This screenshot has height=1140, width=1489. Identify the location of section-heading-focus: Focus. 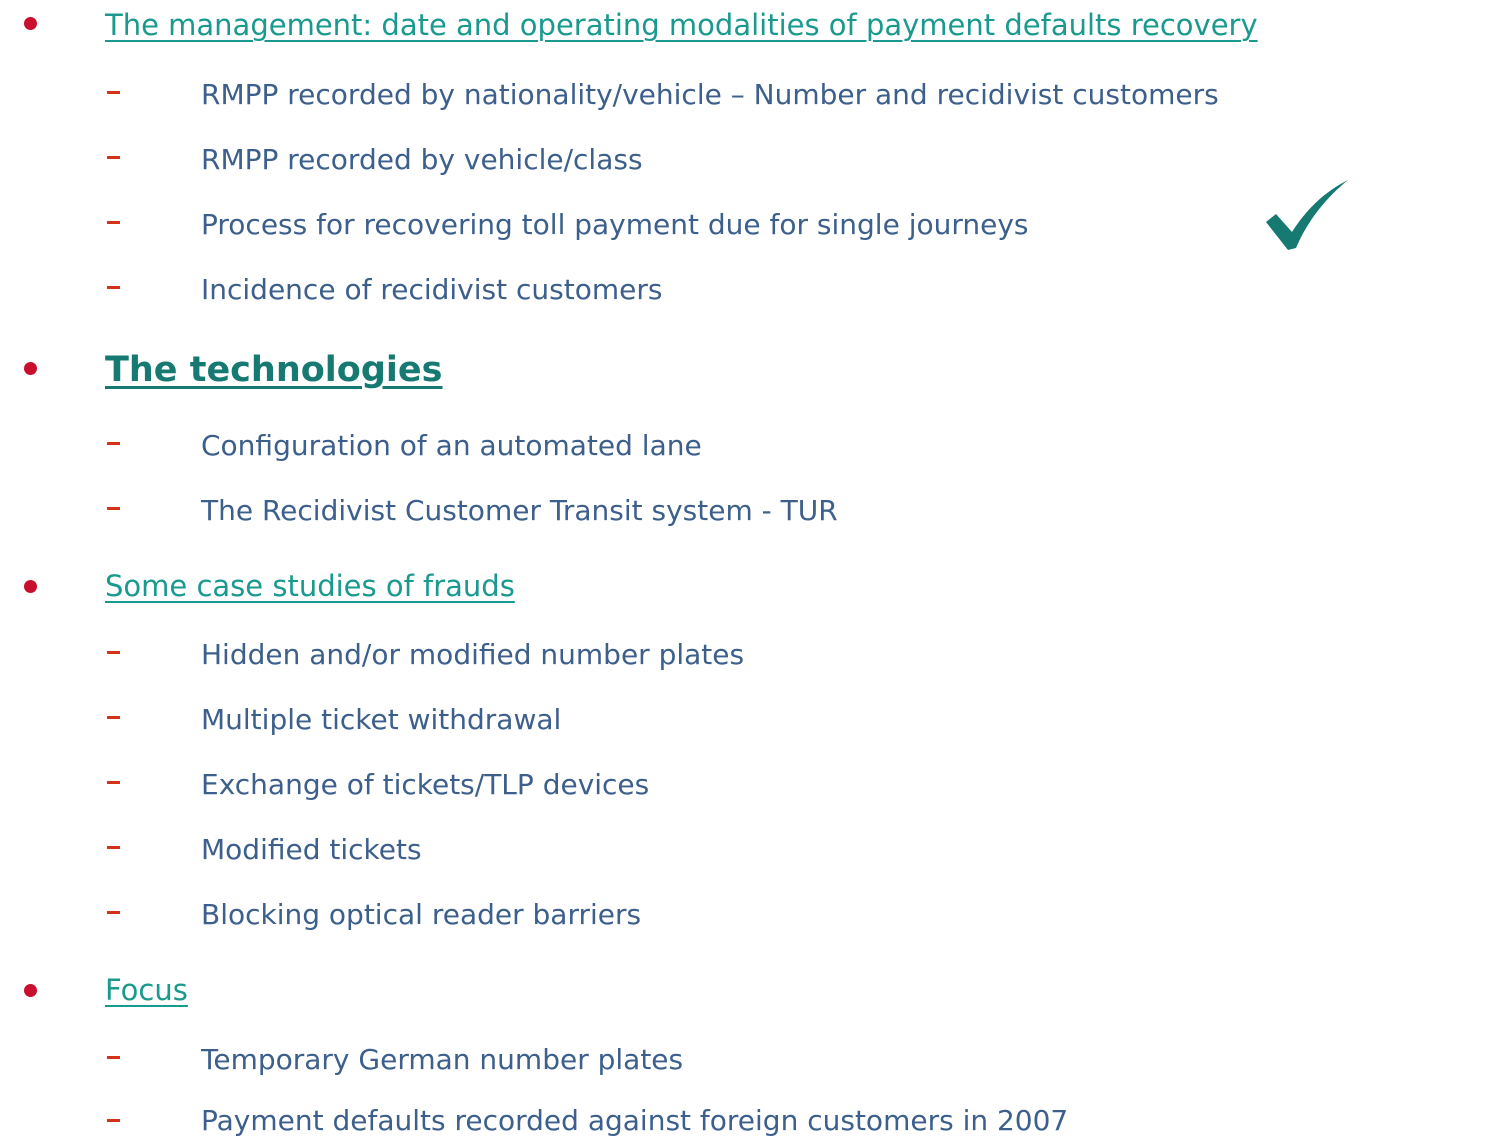
(146, 990).